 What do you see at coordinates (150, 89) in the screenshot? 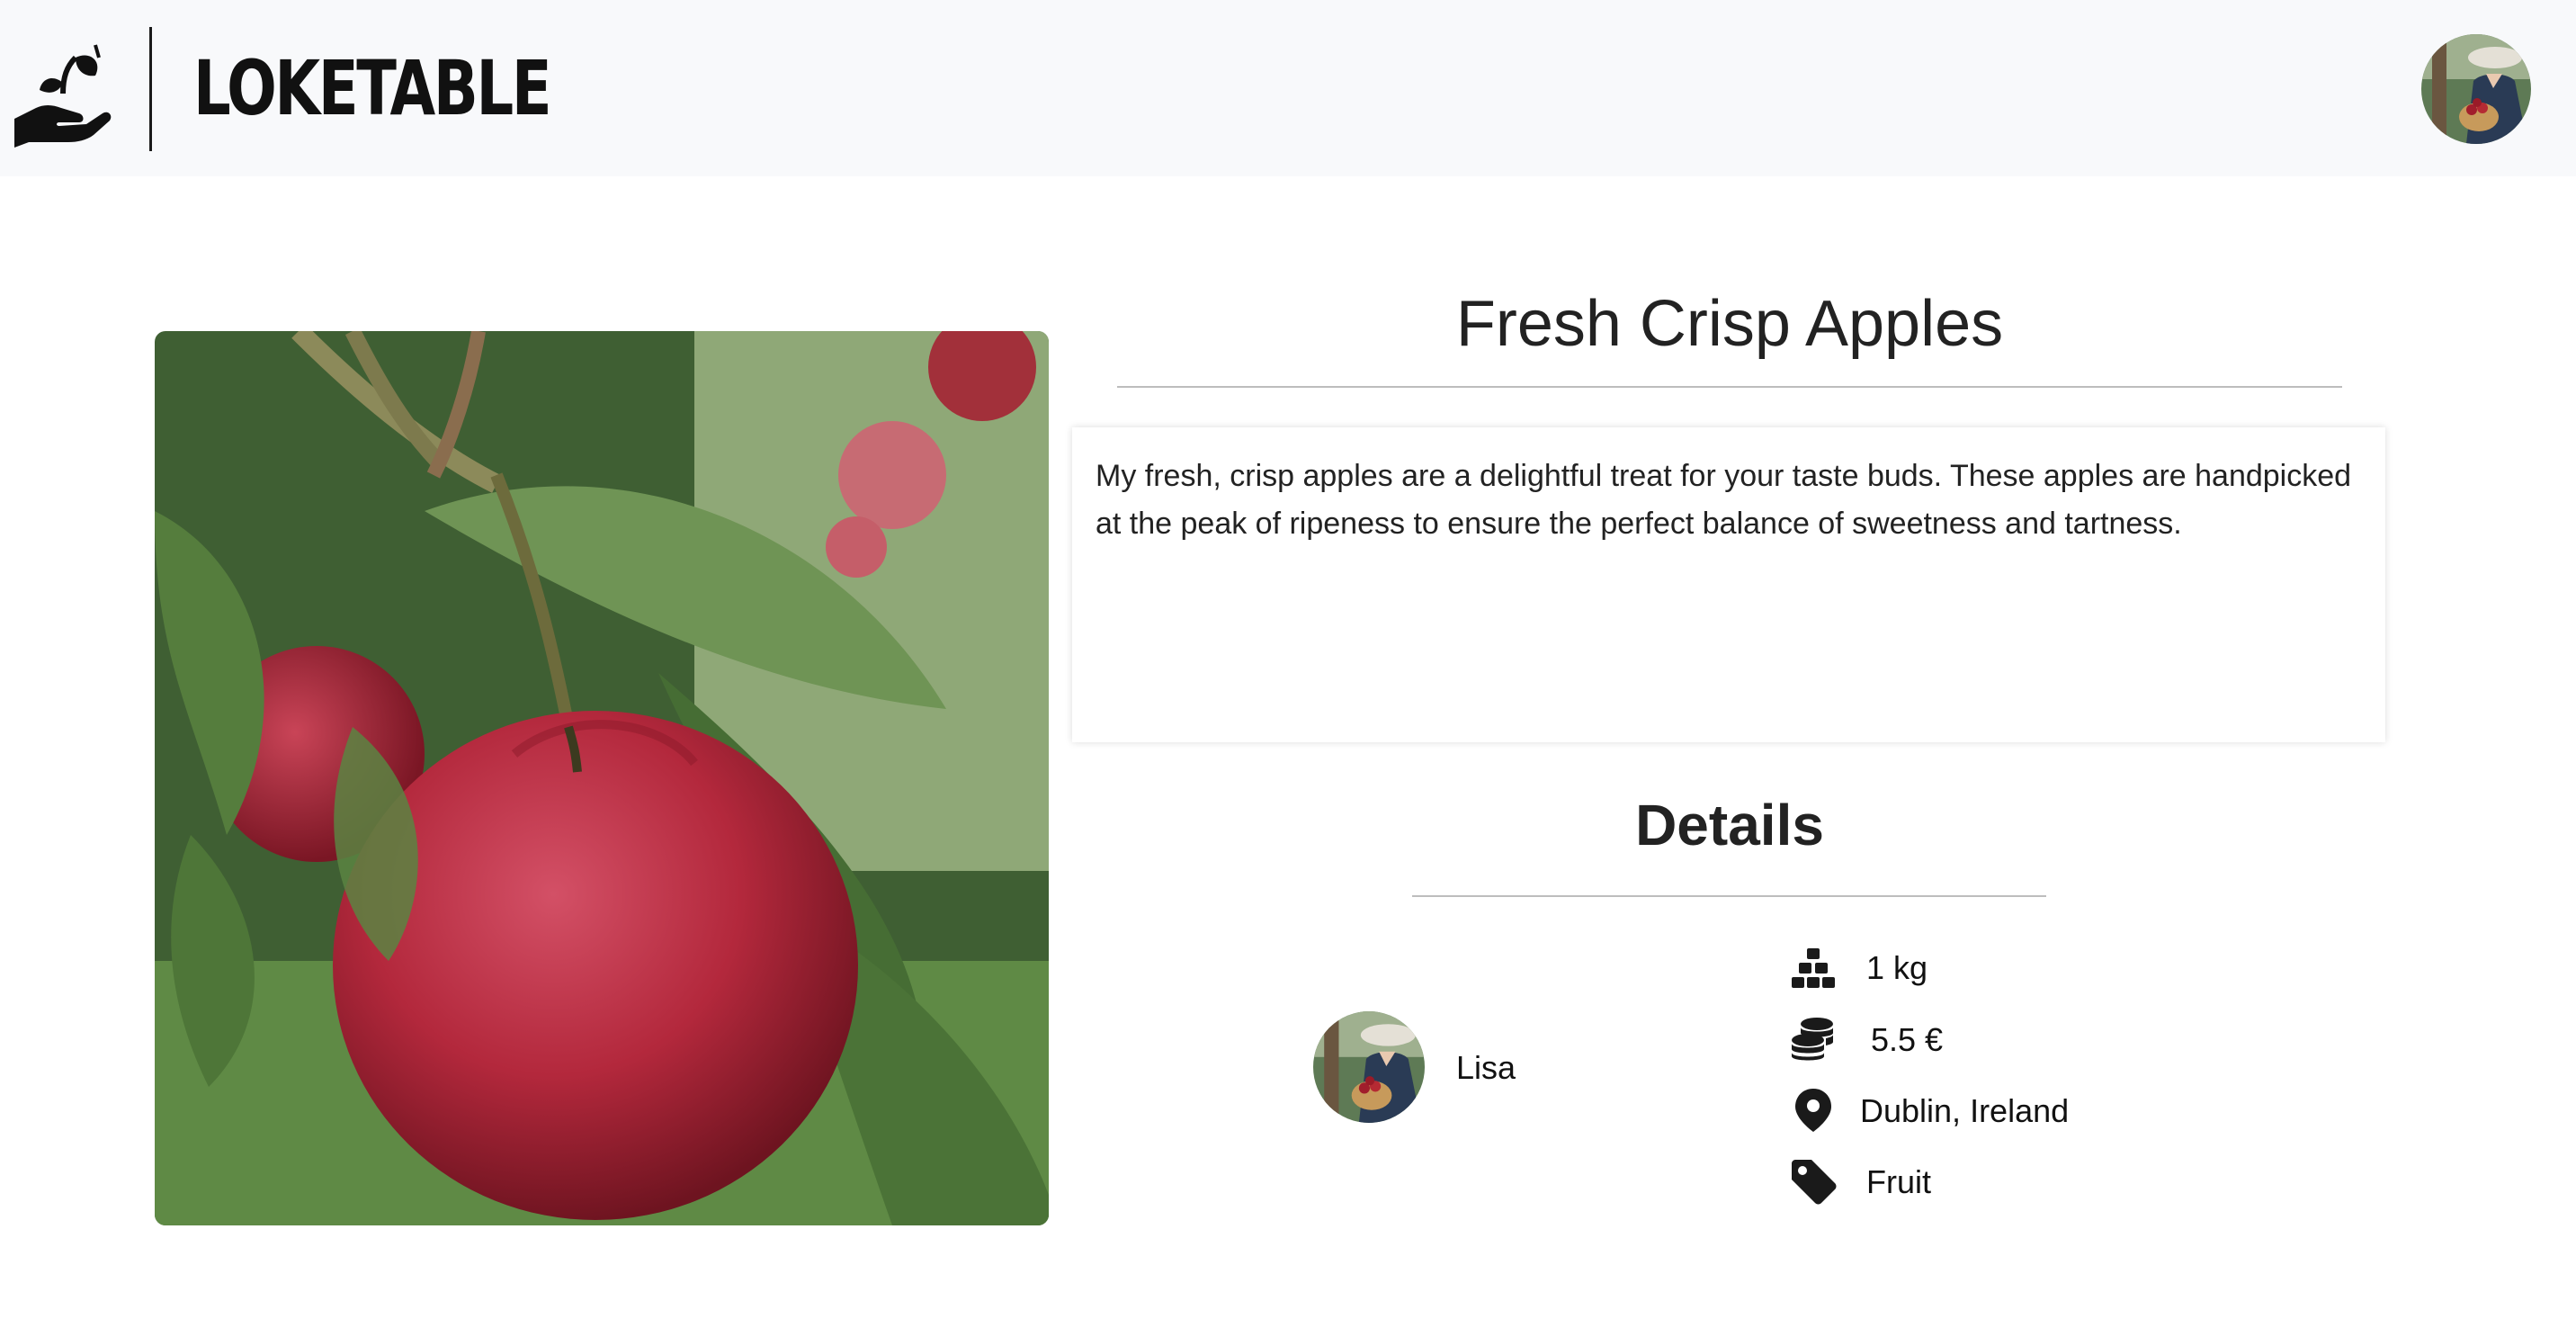
I see `logo-divider` at bounding box center [150, 89].